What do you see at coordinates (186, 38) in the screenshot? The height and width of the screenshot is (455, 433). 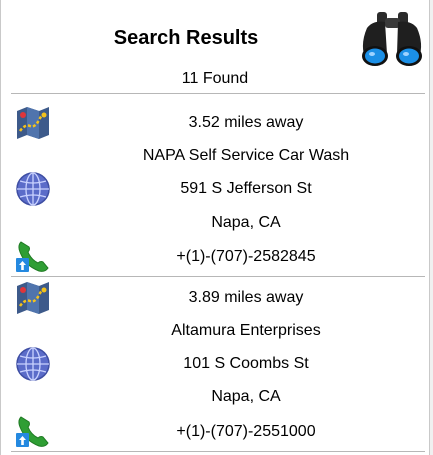 I see `page-title: Search Results` at bounding box center [186, 38].